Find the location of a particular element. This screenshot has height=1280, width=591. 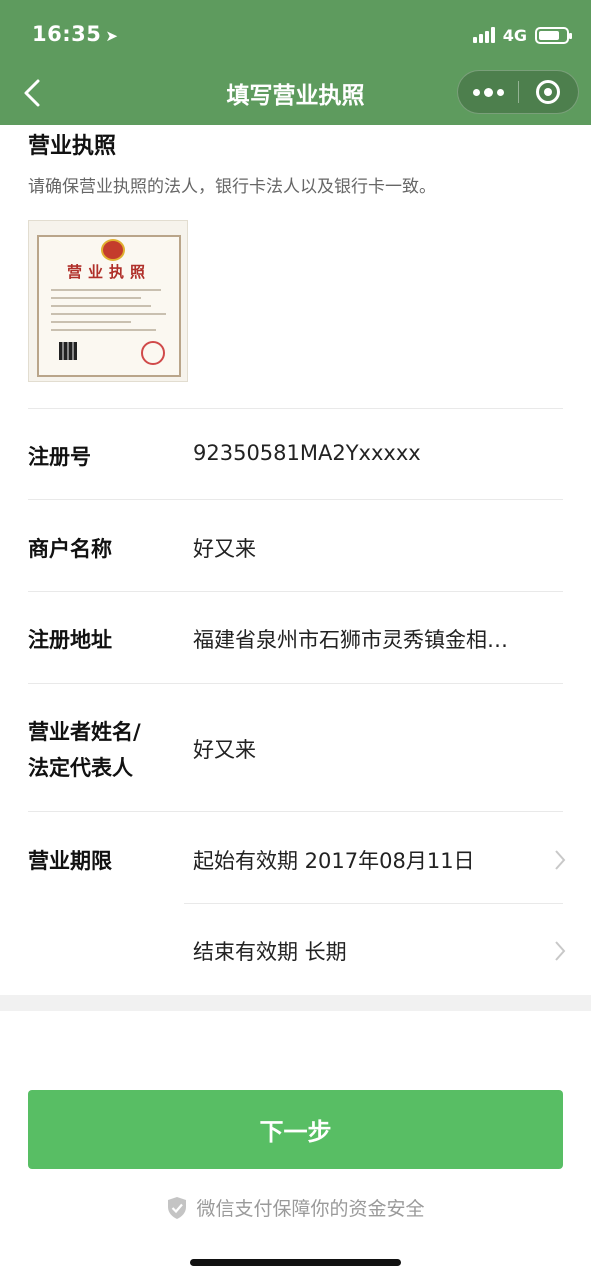

field-value-reg-no: 92350581MA2Yxxxxx is located at coordinates (307, 453).